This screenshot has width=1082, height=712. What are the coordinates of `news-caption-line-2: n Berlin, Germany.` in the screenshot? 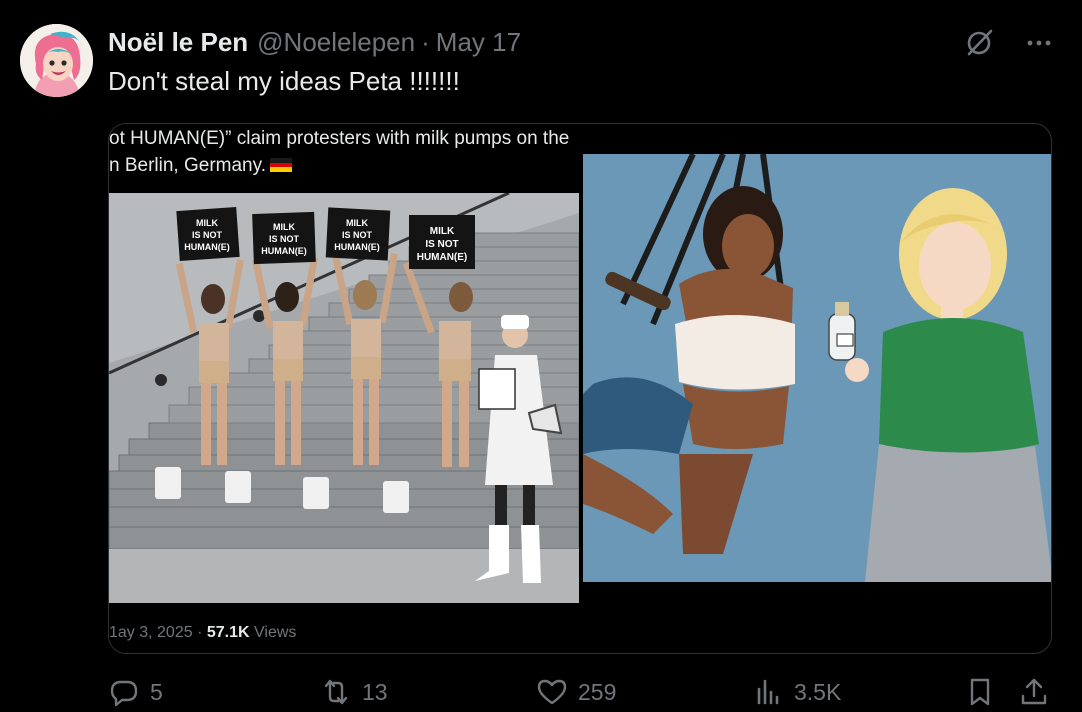 It's located at (344, 166).